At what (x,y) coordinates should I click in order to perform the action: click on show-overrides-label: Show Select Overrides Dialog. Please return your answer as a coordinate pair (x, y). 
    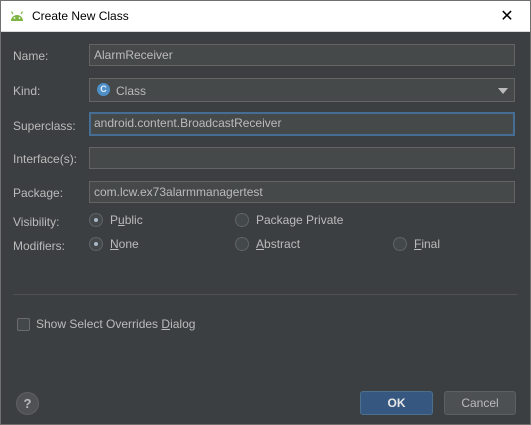
    Looking at the image, I should click on (116, 324).